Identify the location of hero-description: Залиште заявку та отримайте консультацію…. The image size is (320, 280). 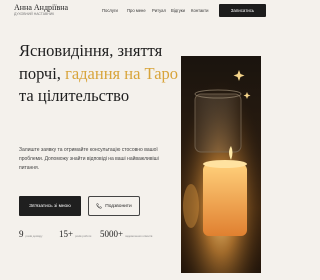
(89, 159).